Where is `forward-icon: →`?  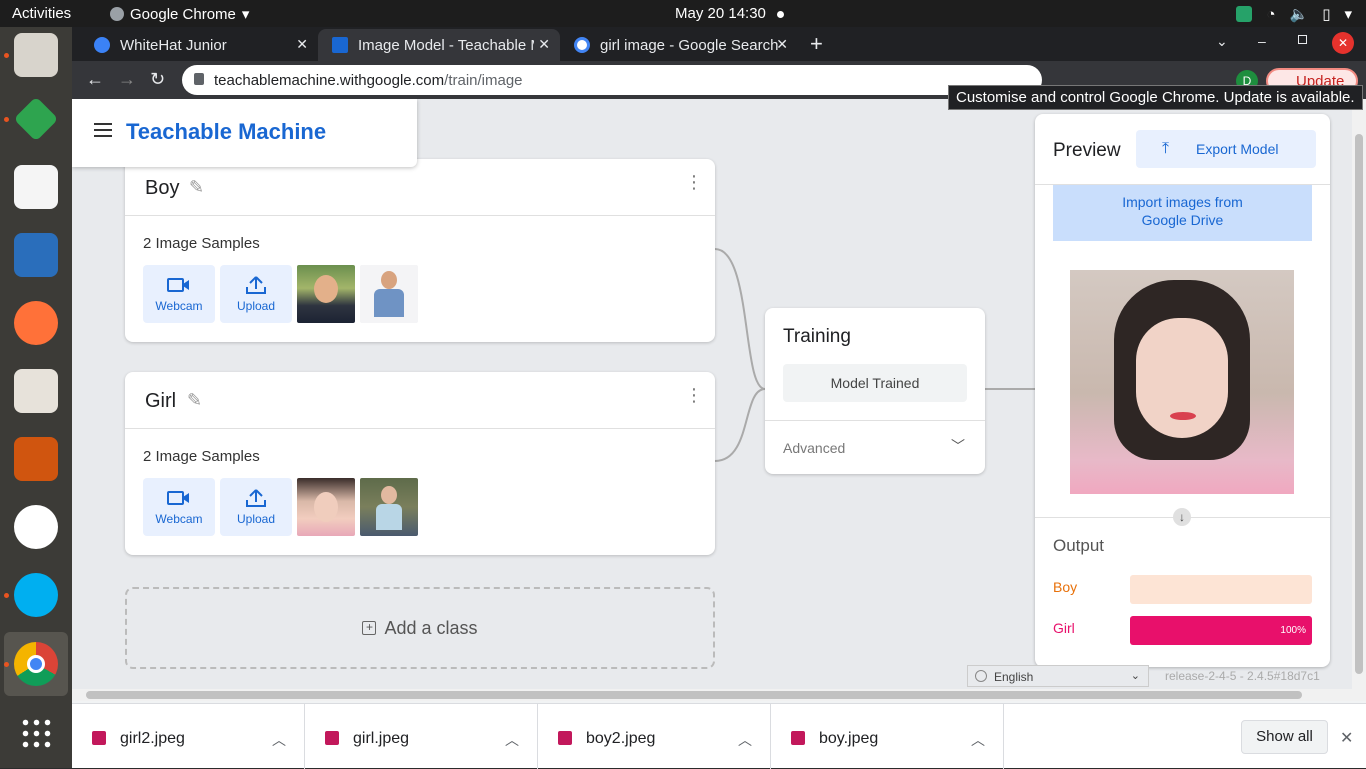 forward-icon: → is located at coordinates (127, 79).